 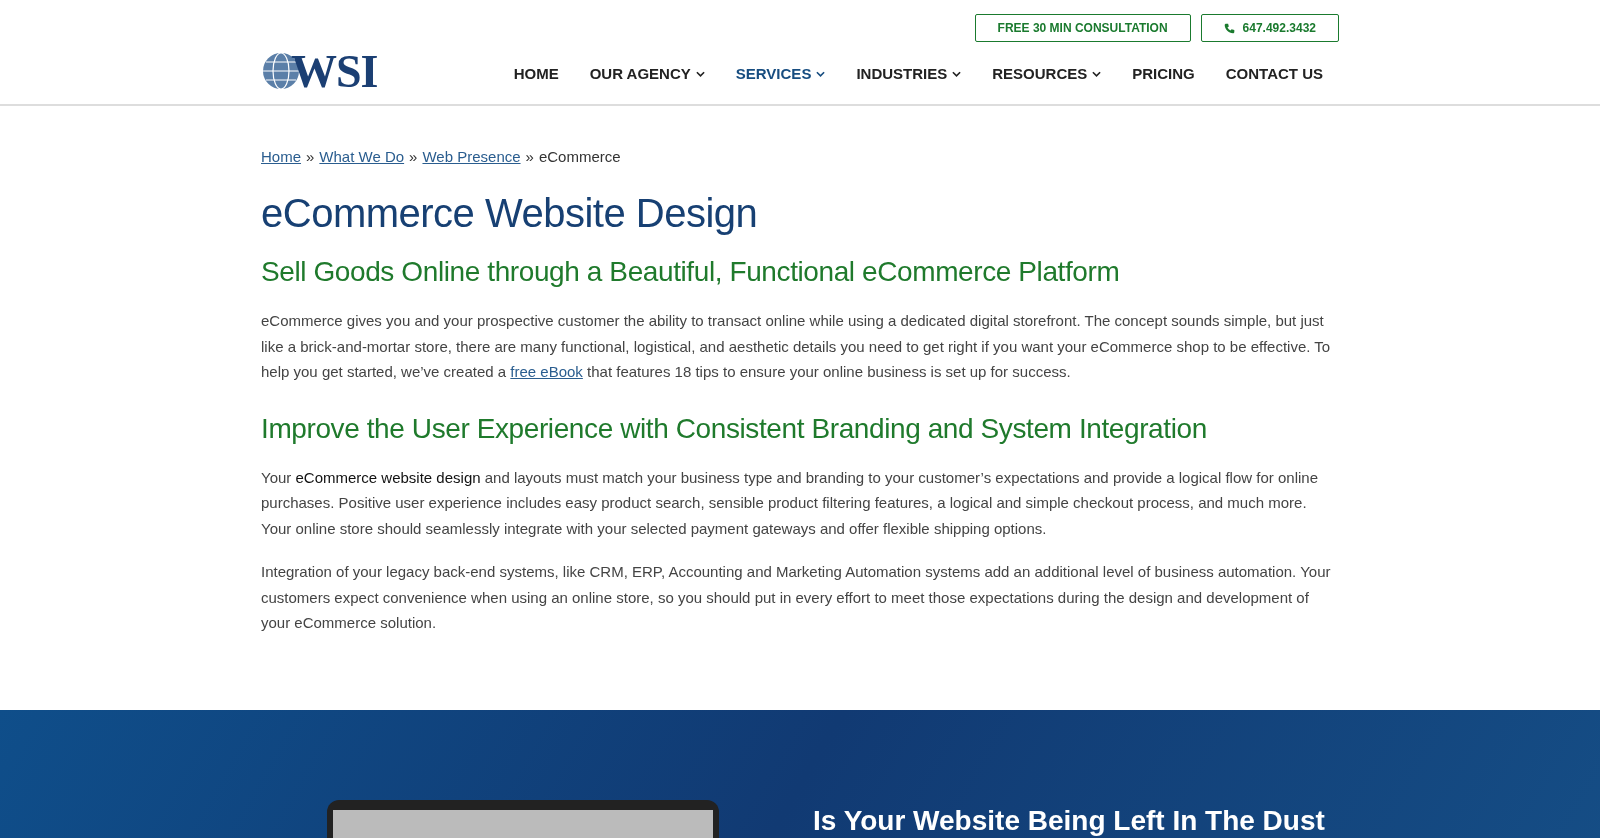 What do you see at coordinates (1069, 821) in the screenshot?
I see `banner-heading: Is Your Website Being Left In The Dust` at bounding box center [1069, 821].